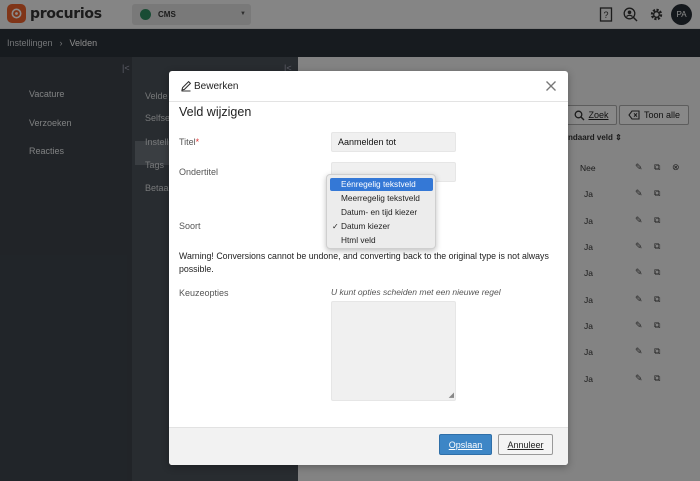  Describe the element at coordinates (381, 198) in the screenshot. I see `dropdown-option-multi-line: Meerregelig tekstveld` at that location.